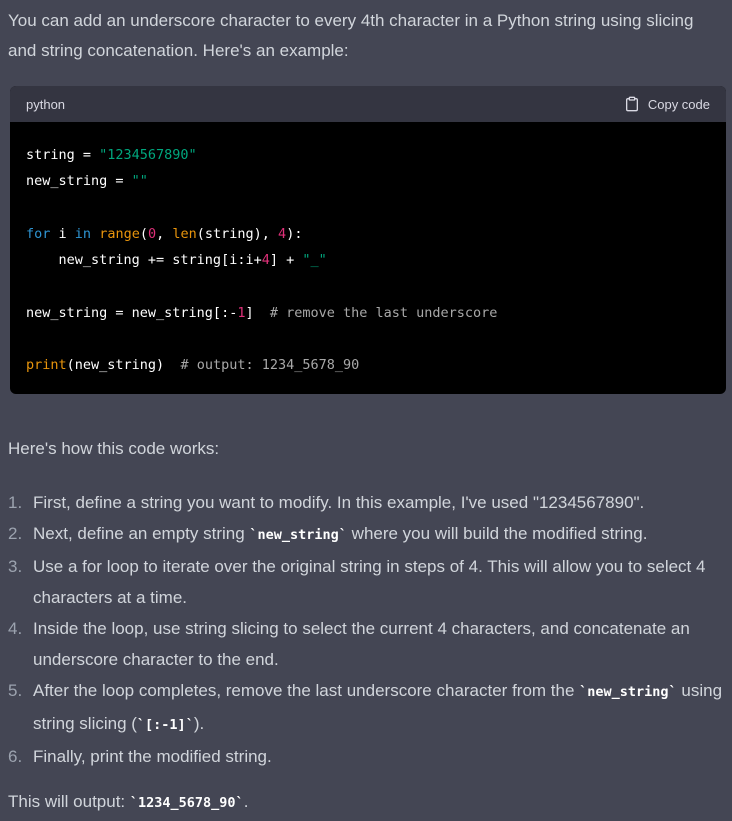  I want to click on output-text: This will output:, so click(69, 801).